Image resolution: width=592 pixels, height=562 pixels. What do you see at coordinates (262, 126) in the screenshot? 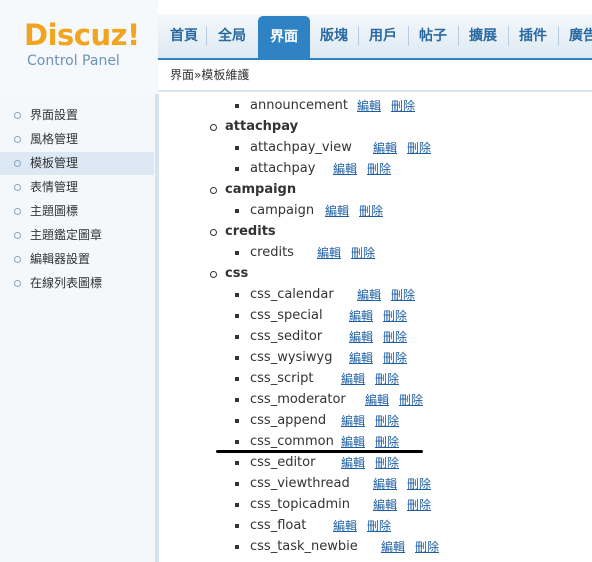
I see `template-group-name: attachpay` at bounding box center [262, 126].